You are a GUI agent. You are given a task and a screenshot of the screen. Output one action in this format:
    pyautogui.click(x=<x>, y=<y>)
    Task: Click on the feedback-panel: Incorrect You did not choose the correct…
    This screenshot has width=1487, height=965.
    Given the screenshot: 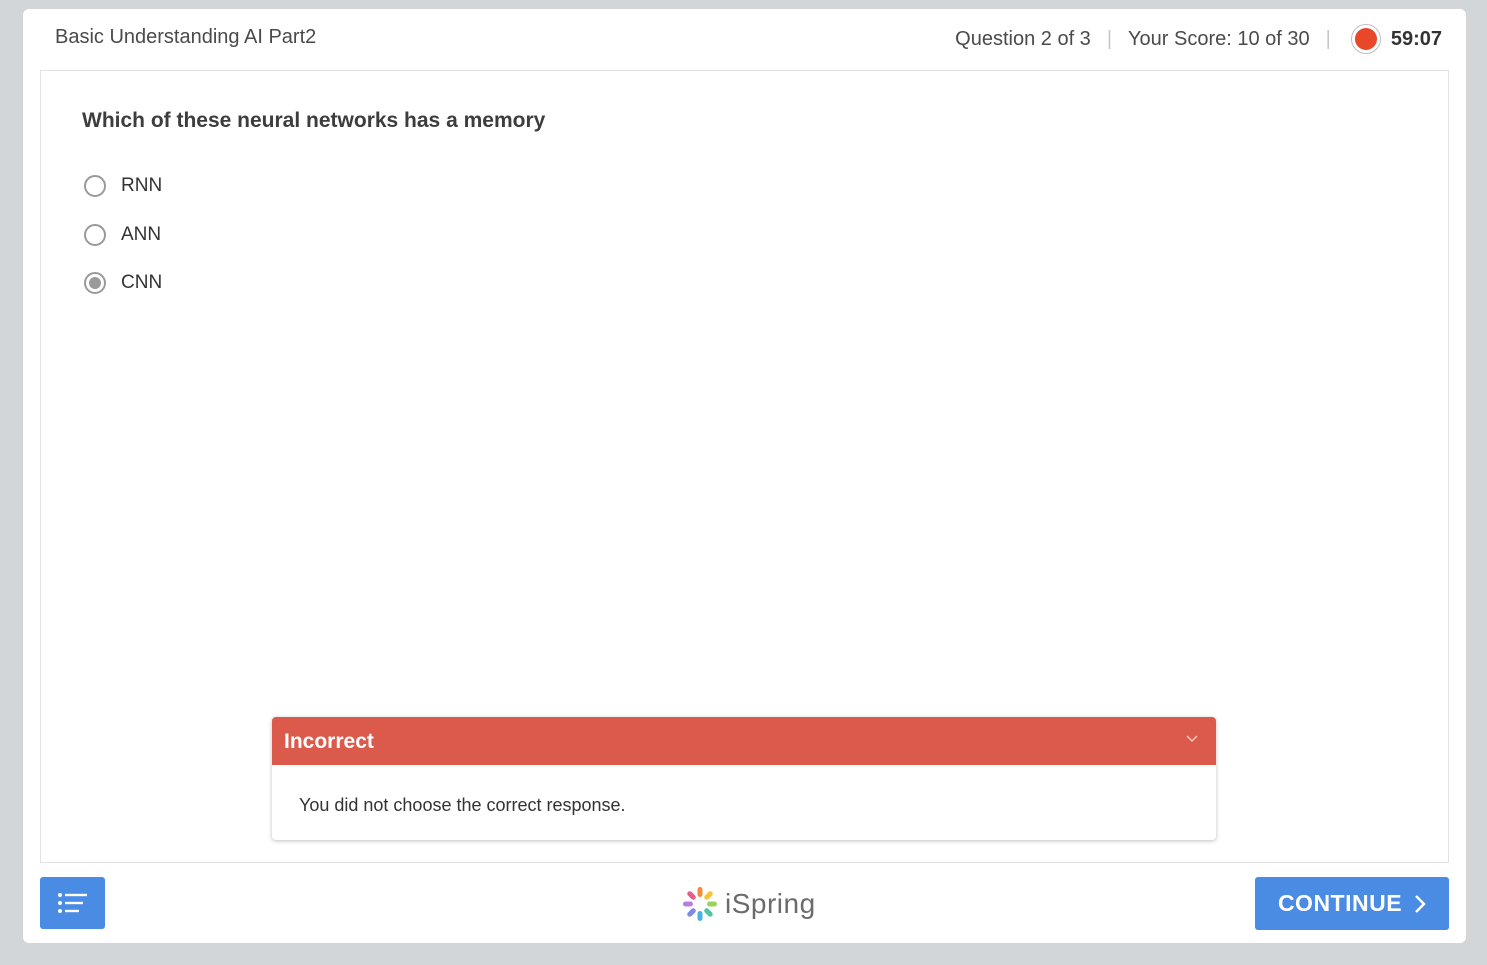 What is the action you would take?
    pyautogui.click(x=744, y=778)
    